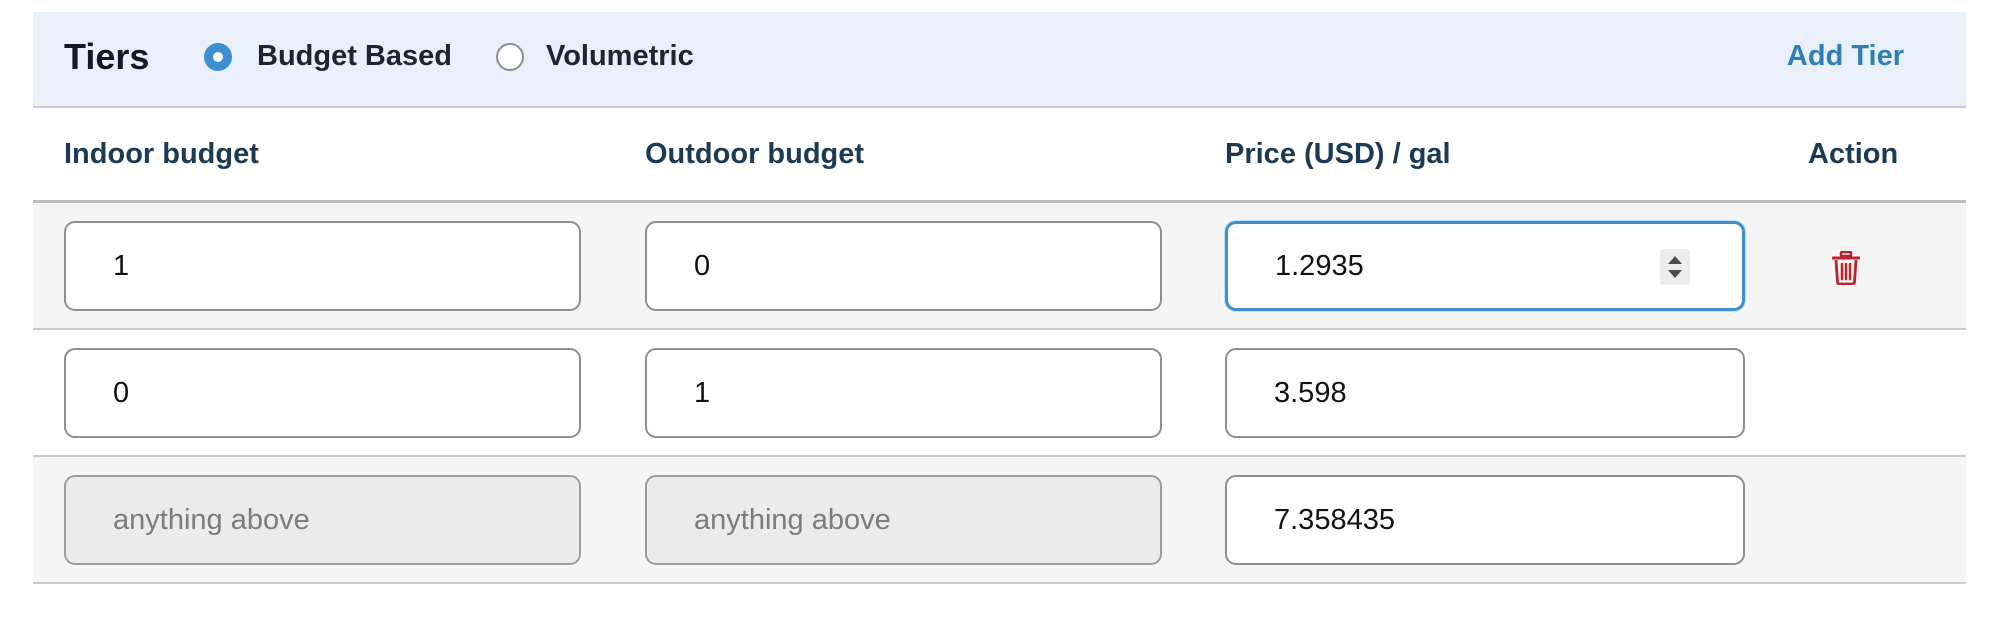 The image size is (1999, 621). Describe the element at coordinates (1853, 154) in the screenshot. I see `column-header-action: Action` at that location.